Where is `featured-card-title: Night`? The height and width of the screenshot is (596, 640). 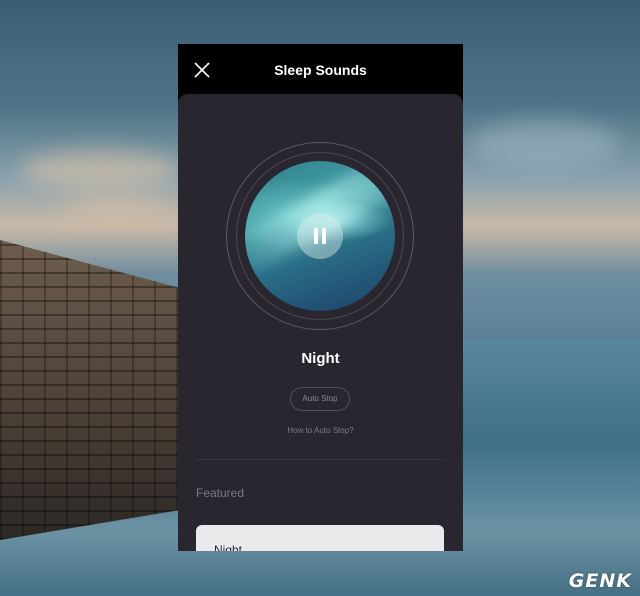 featured-card-title: Night is located at coordinates (228, 547).